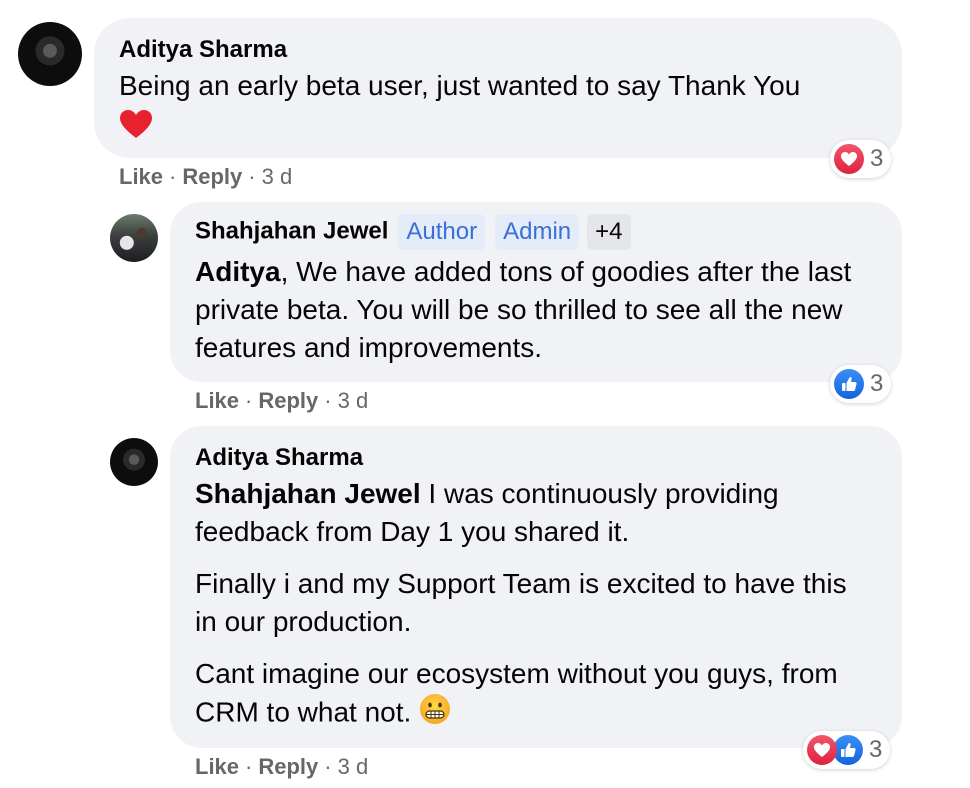 This screenshot has width=970, height=788. I want to click on red-heart-icon, so click(504, 129).